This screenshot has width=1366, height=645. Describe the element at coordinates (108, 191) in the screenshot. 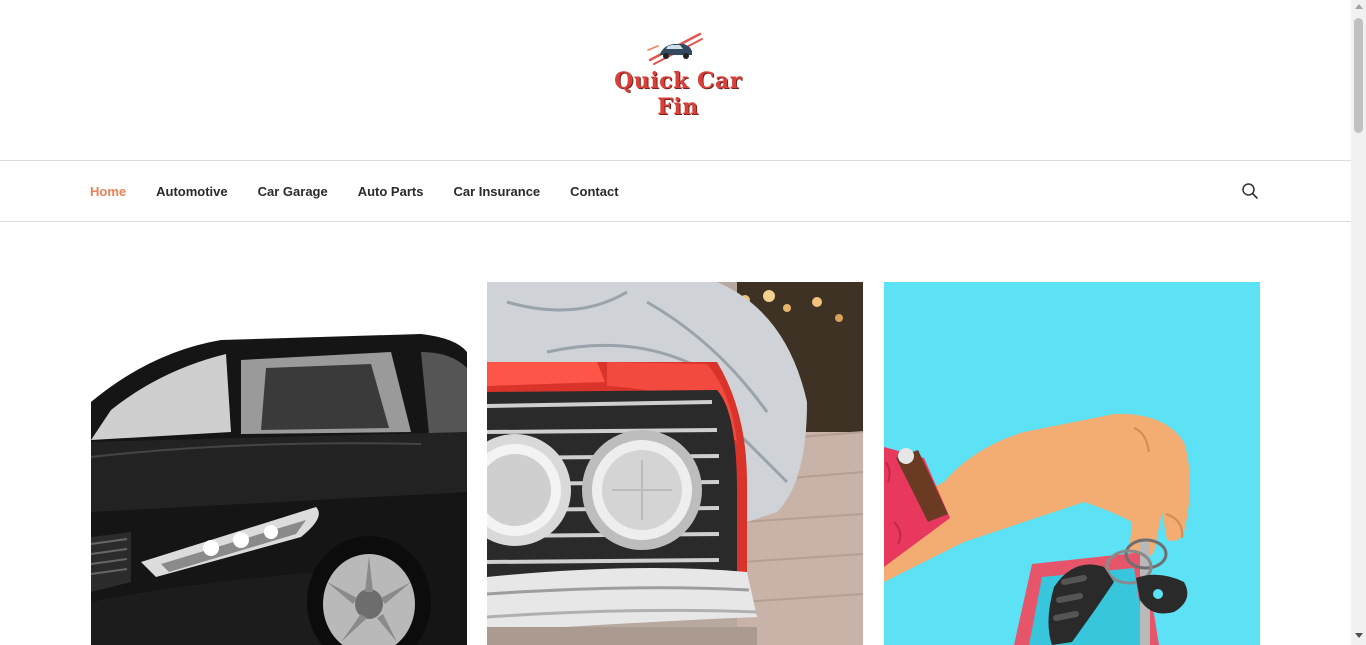

I see `nav-item-home: Home` at that location.